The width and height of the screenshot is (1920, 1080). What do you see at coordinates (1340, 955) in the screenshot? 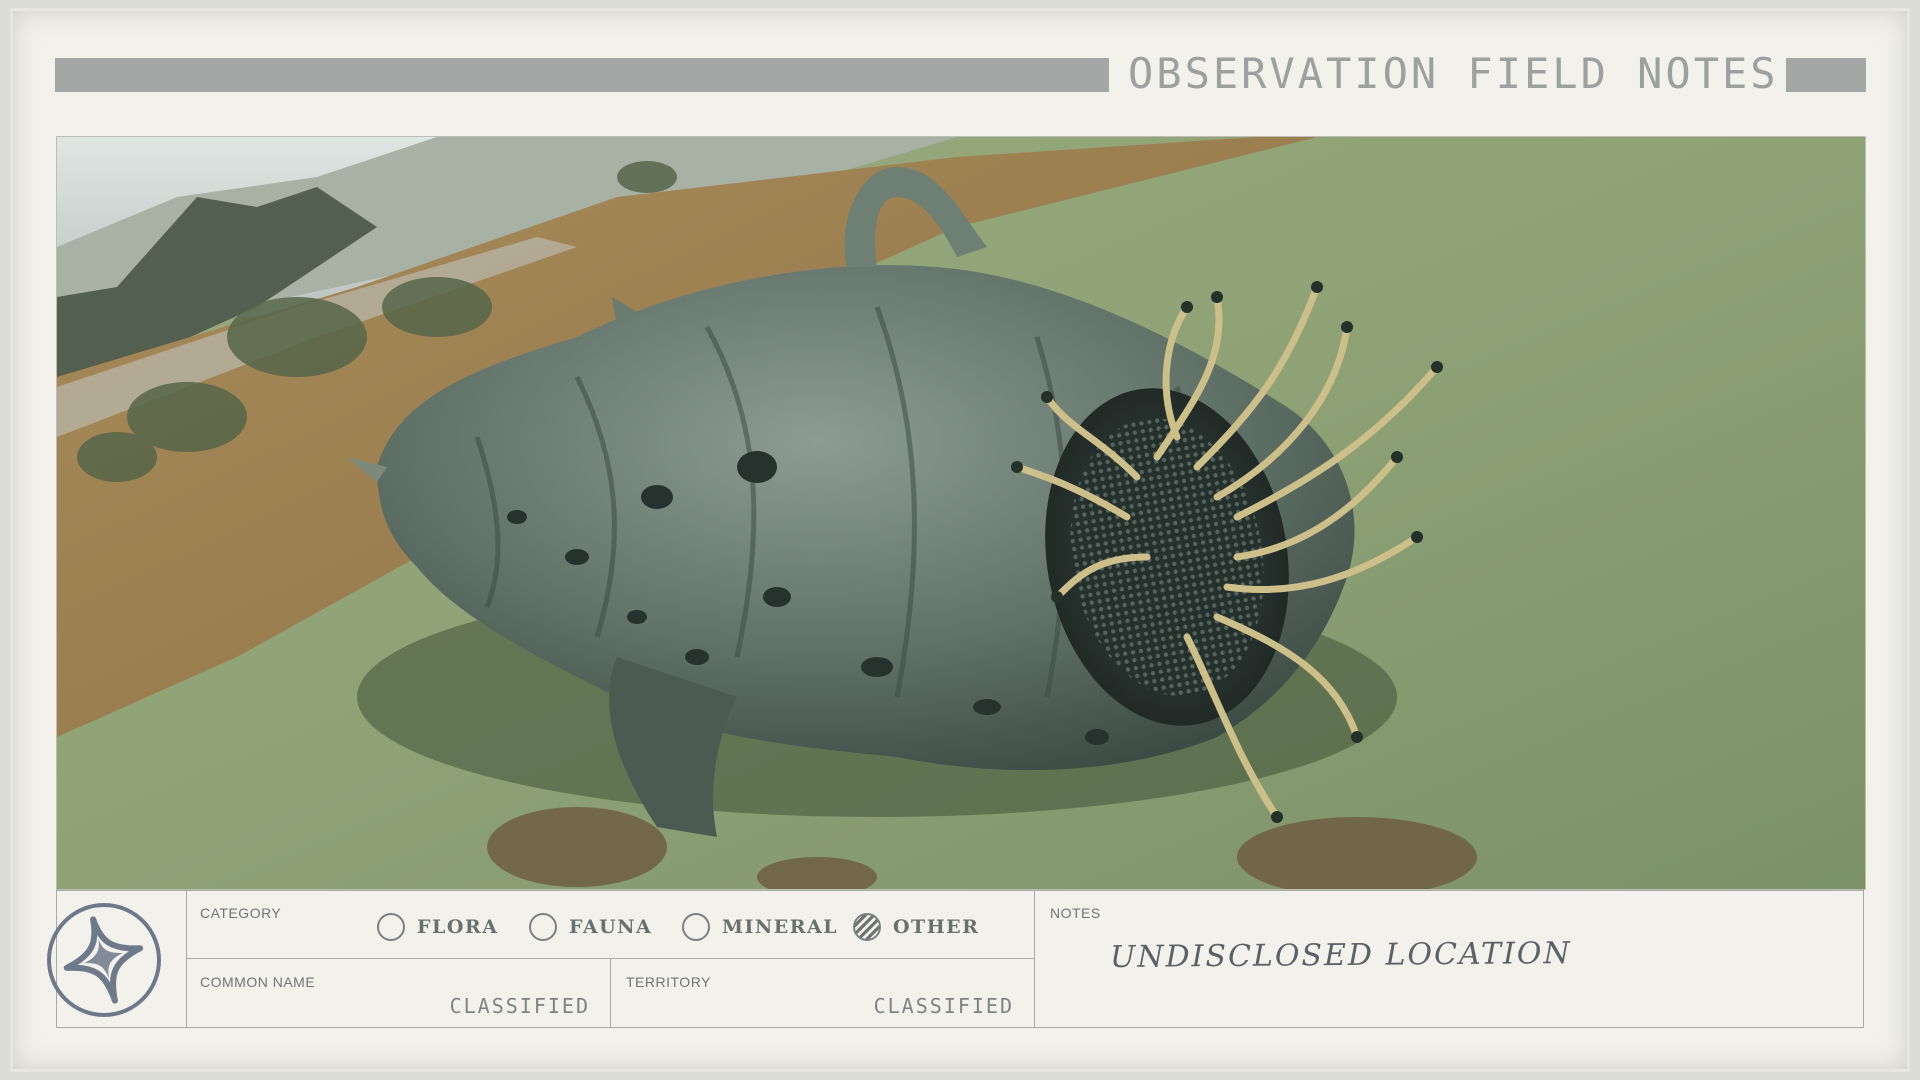
I see `notes-value: UNDISCLOSED LOCATION` at bounding box center [1340, 955].